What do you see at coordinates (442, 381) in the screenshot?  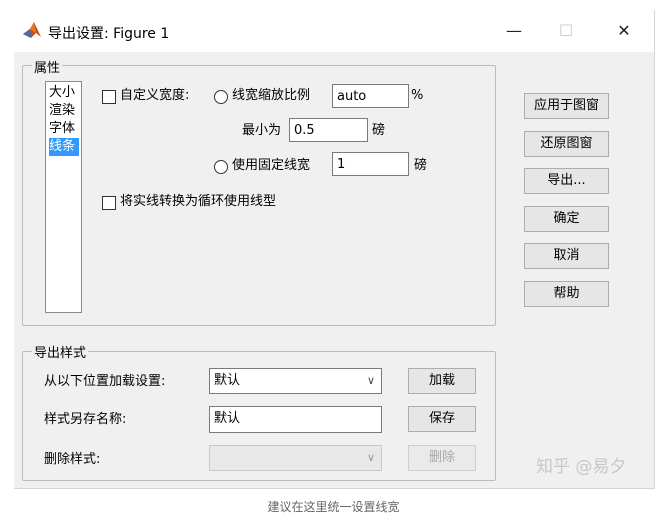 I see `load-button: 加载` at bounding box center [442, 381].